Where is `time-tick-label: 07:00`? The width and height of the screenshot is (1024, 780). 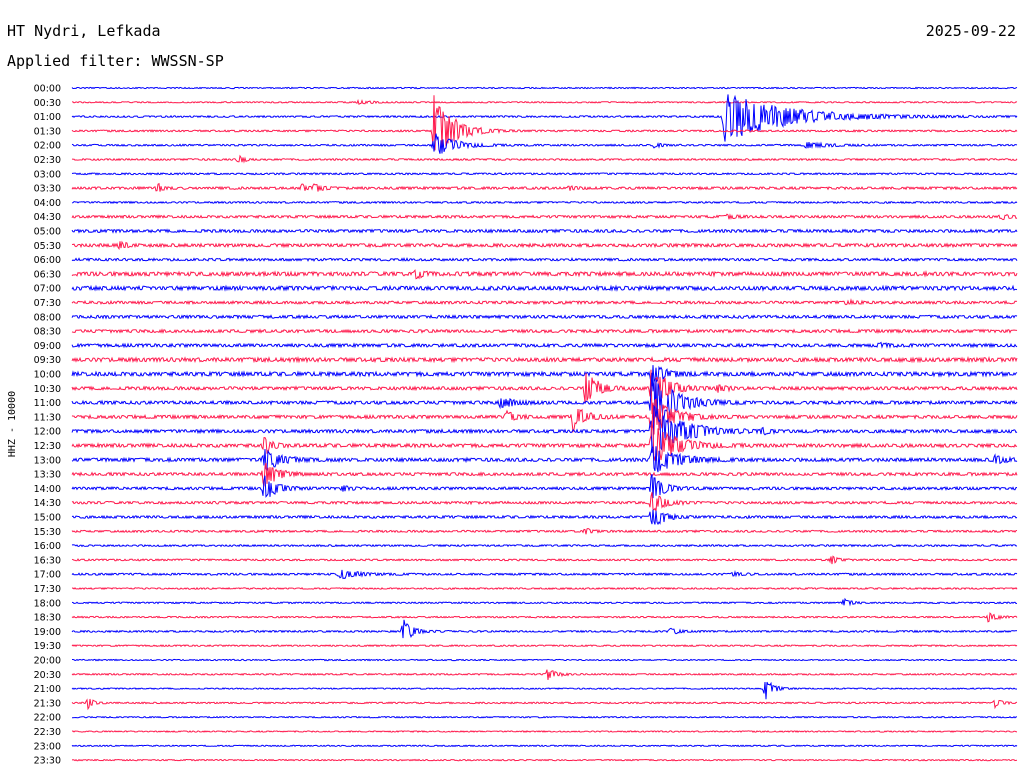 time-tick-label: 07:00 is located at coordinates (47, 289).